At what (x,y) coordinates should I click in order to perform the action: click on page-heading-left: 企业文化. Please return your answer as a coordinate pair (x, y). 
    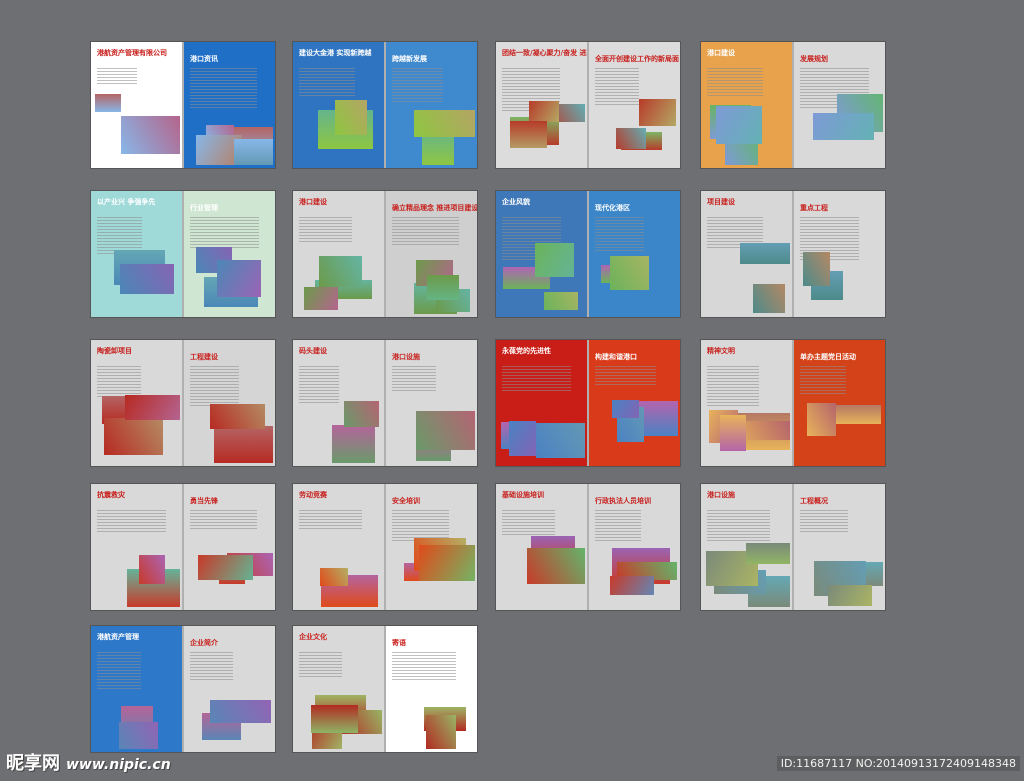
    Looking at the image, I should click on (313, 637).